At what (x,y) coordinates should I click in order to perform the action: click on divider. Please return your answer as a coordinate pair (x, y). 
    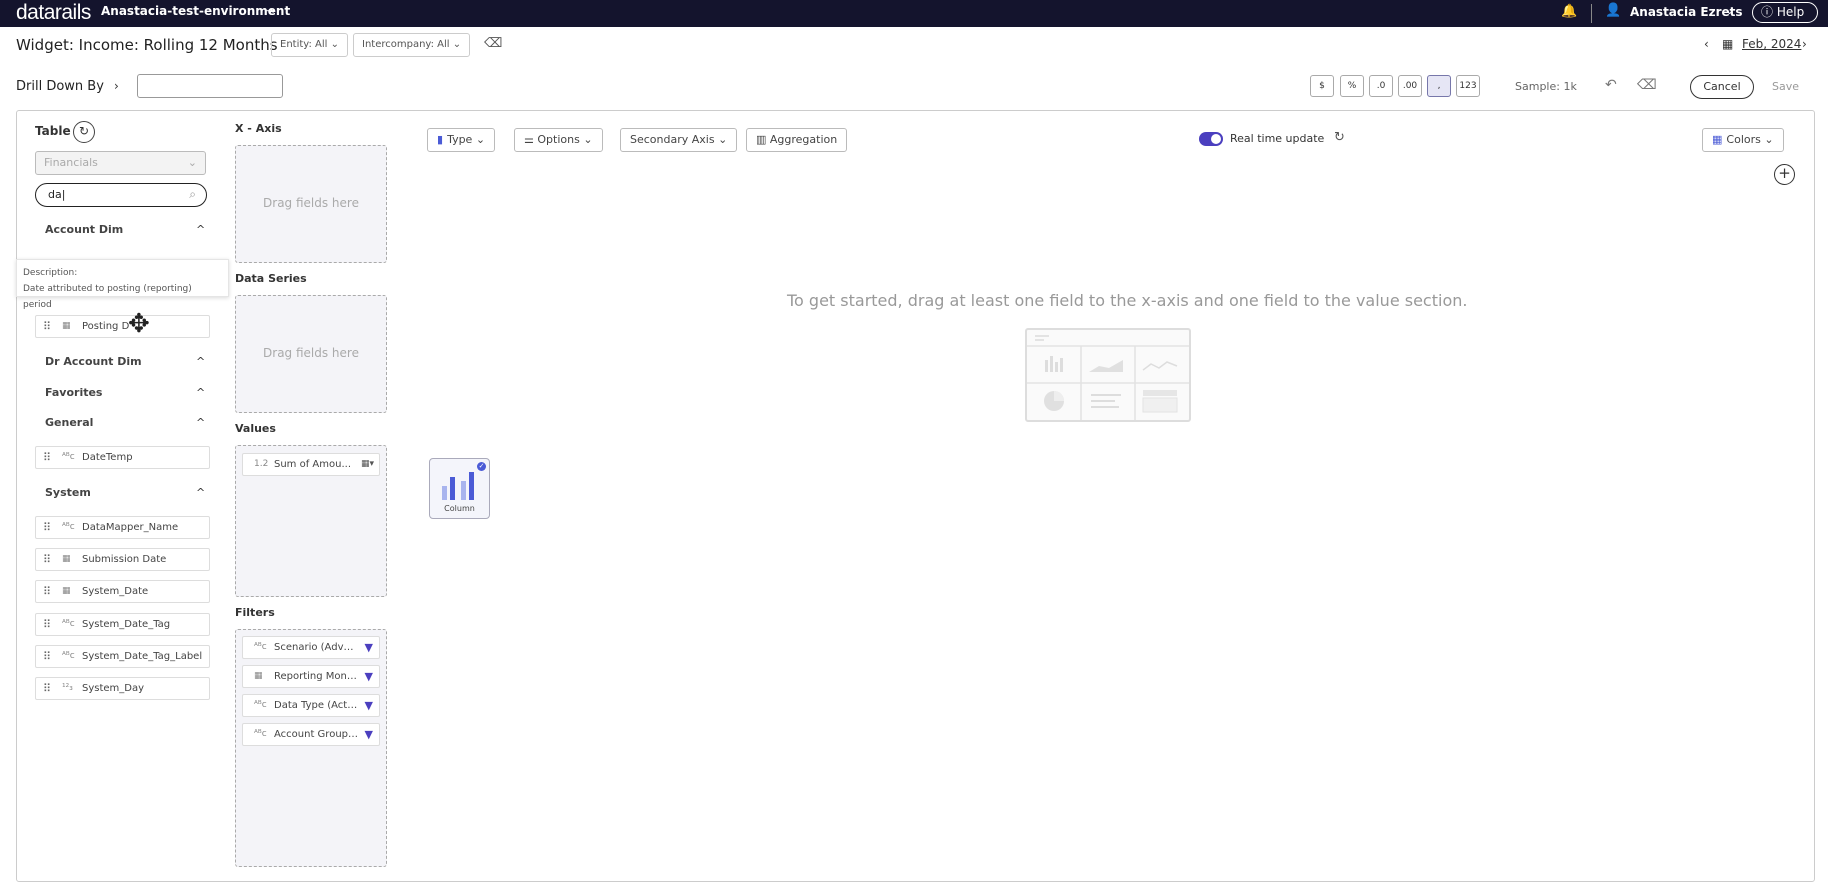
    Looking at the image, I should click on (1591, 13).